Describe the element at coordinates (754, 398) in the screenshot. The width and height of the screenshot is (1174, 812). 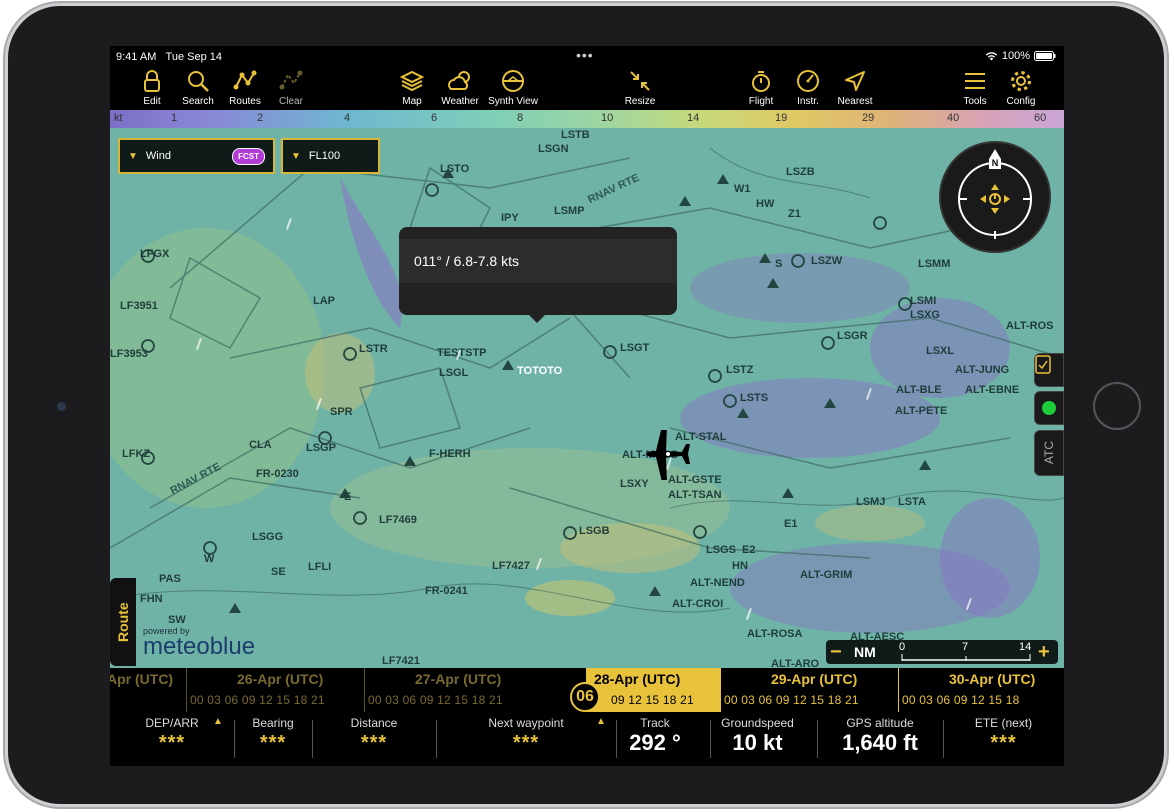
I see `airport-label: LSTS` at that location.